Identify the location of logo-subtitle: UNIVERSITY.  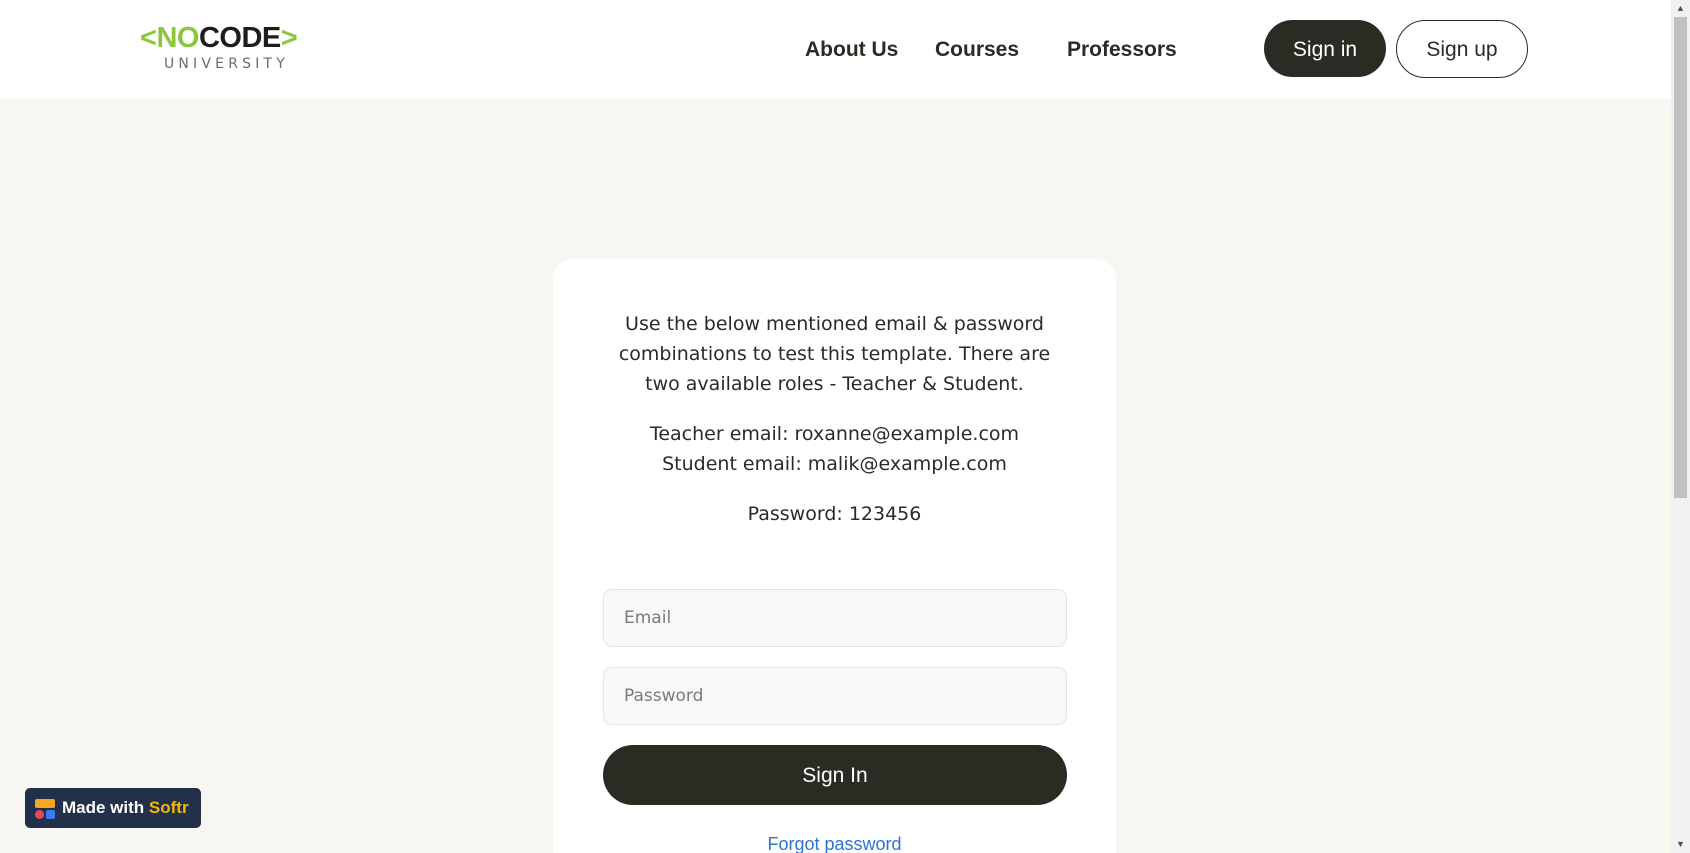
(226, 64).